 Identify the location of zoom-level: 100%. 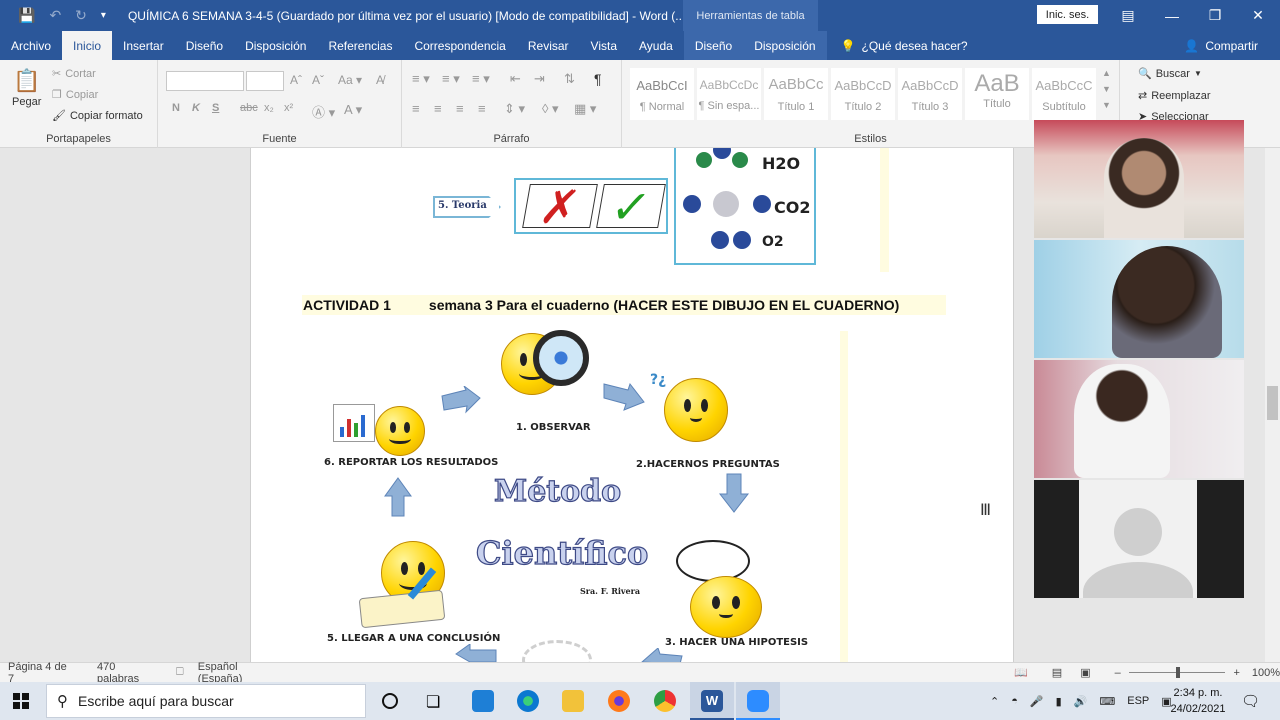
(1266, 673).